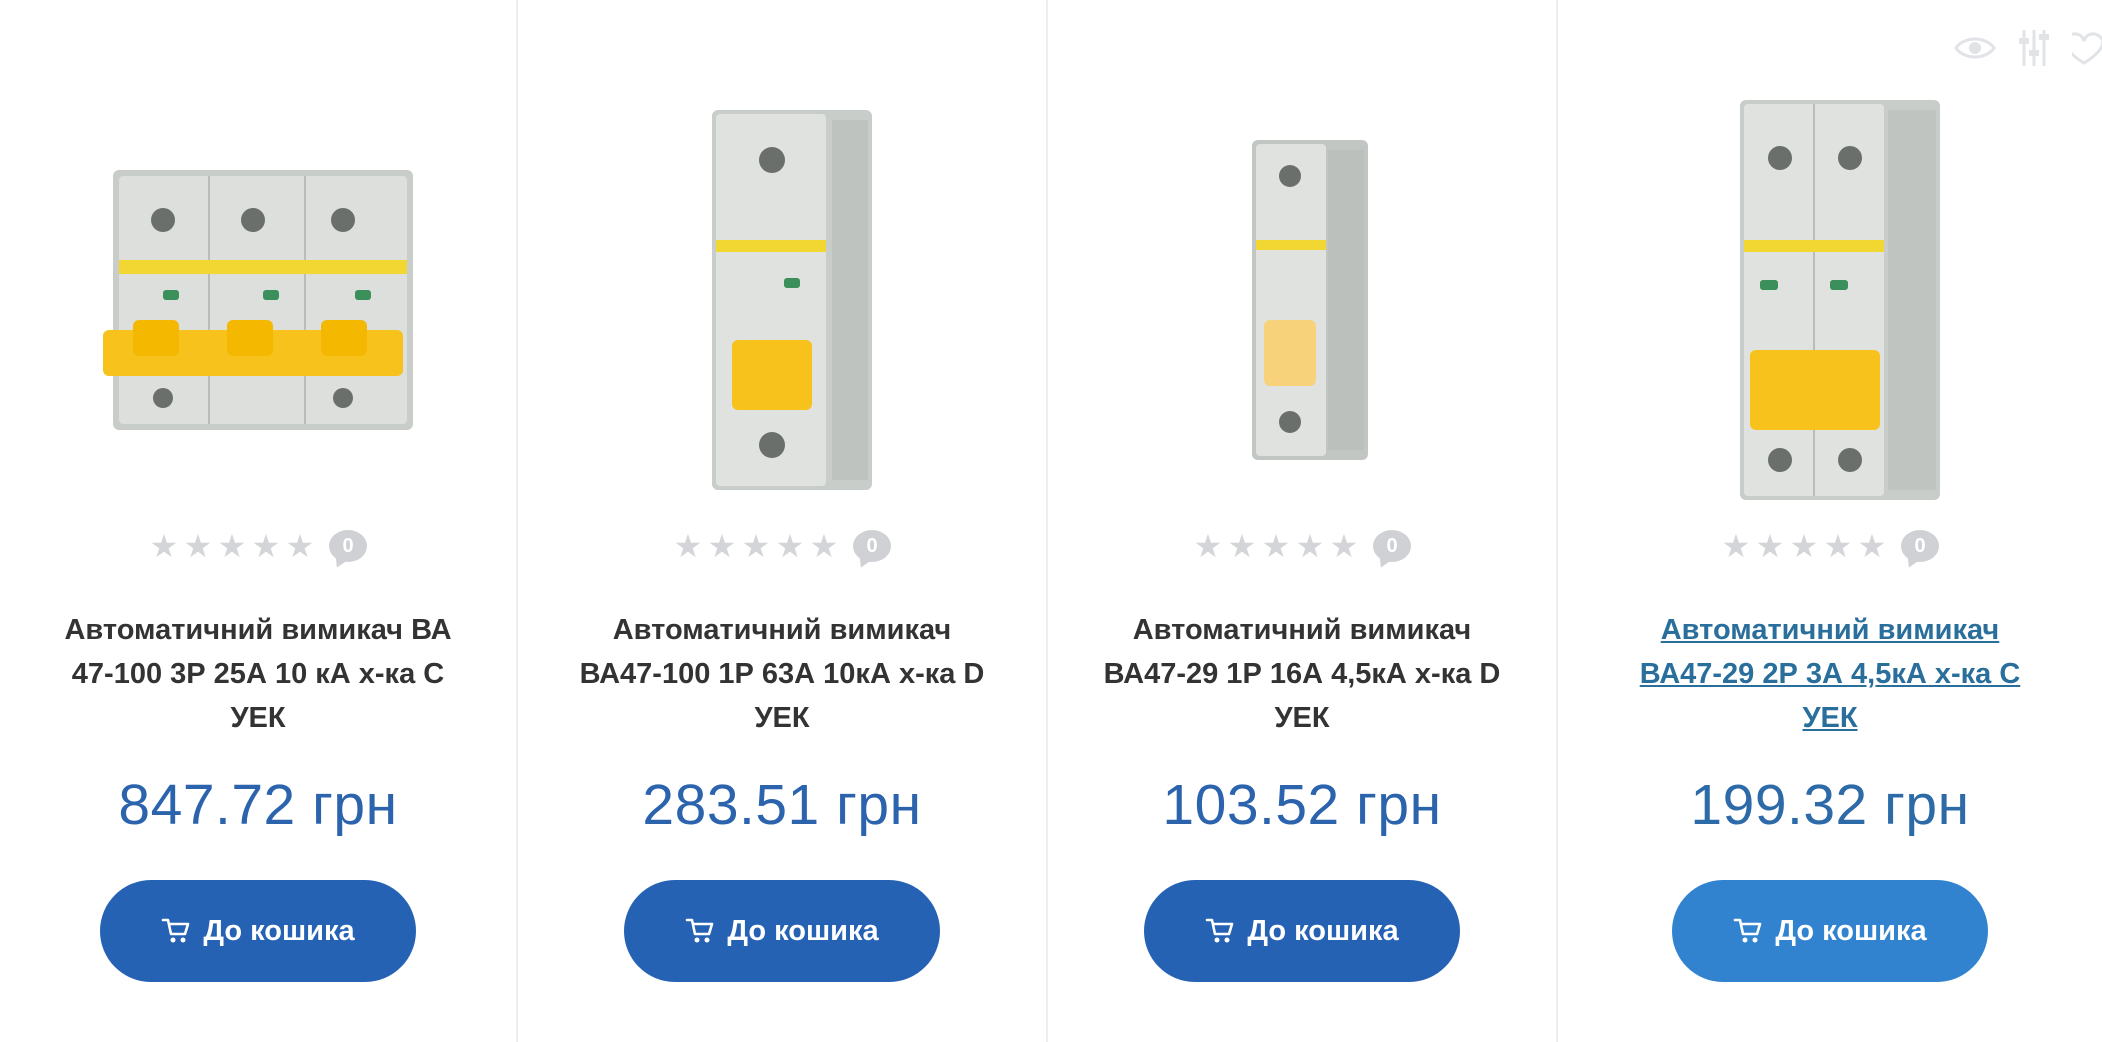  I want to click on card-action-icons, so click(2028, 48).